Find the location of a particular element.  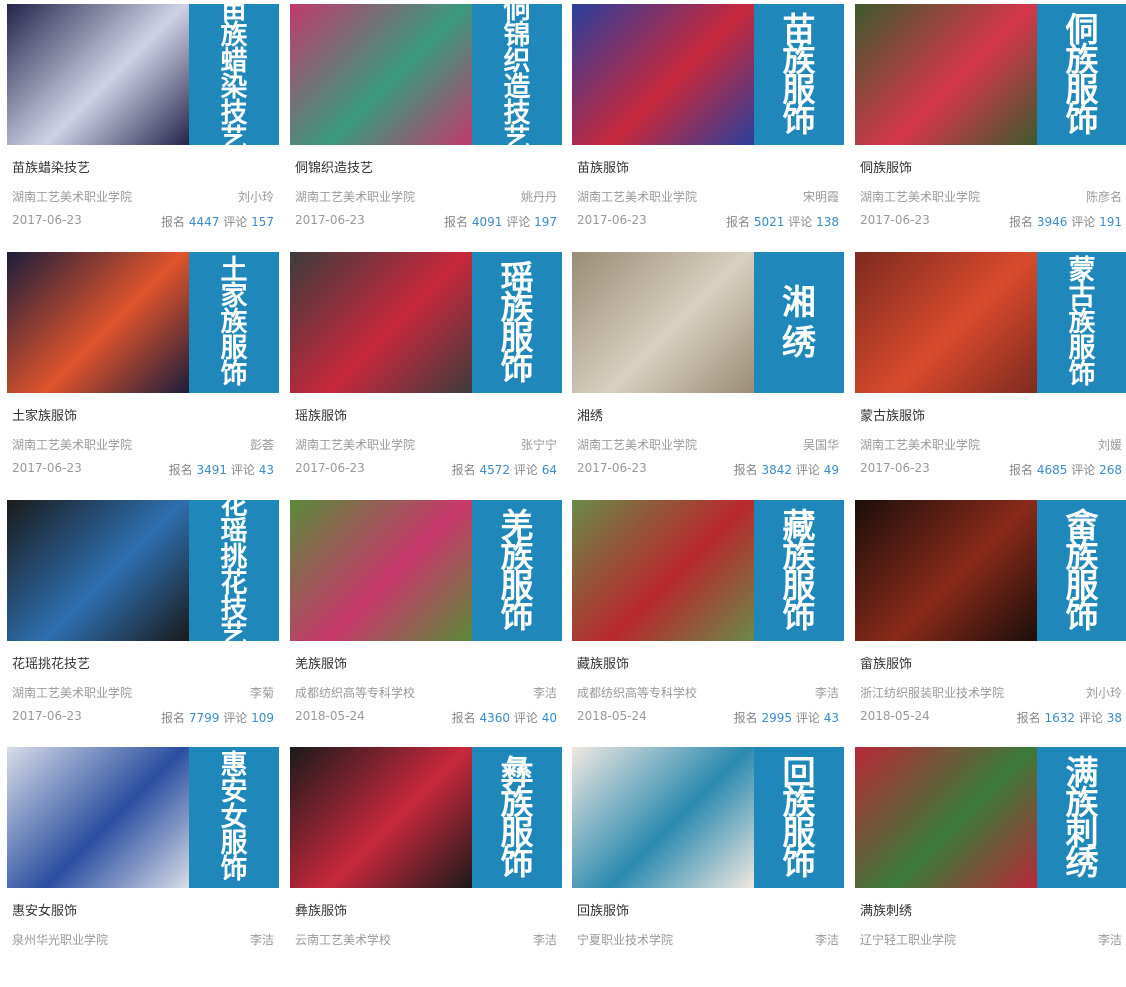

course-title: 土家族服饰 is located at coordinates (44, 414).